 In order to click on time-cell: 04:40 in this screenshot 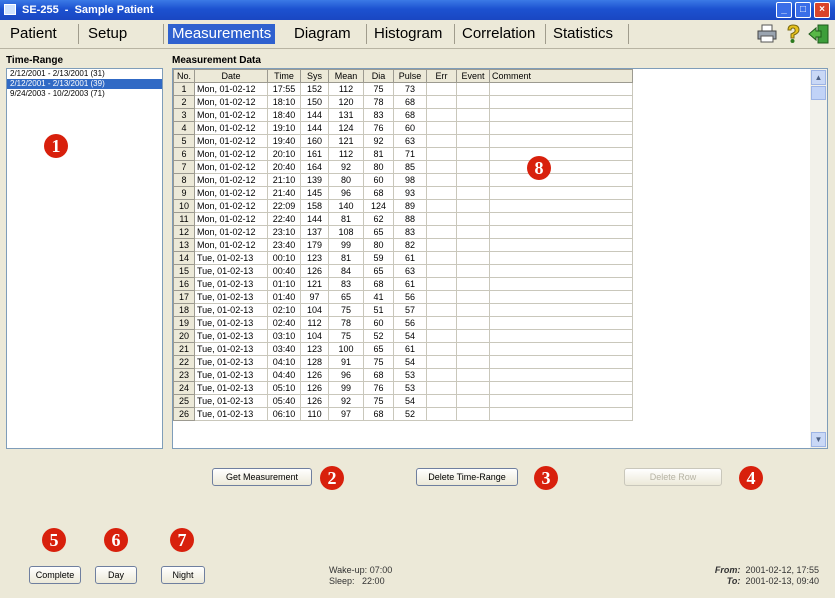, I will do `click(284, 375)`.